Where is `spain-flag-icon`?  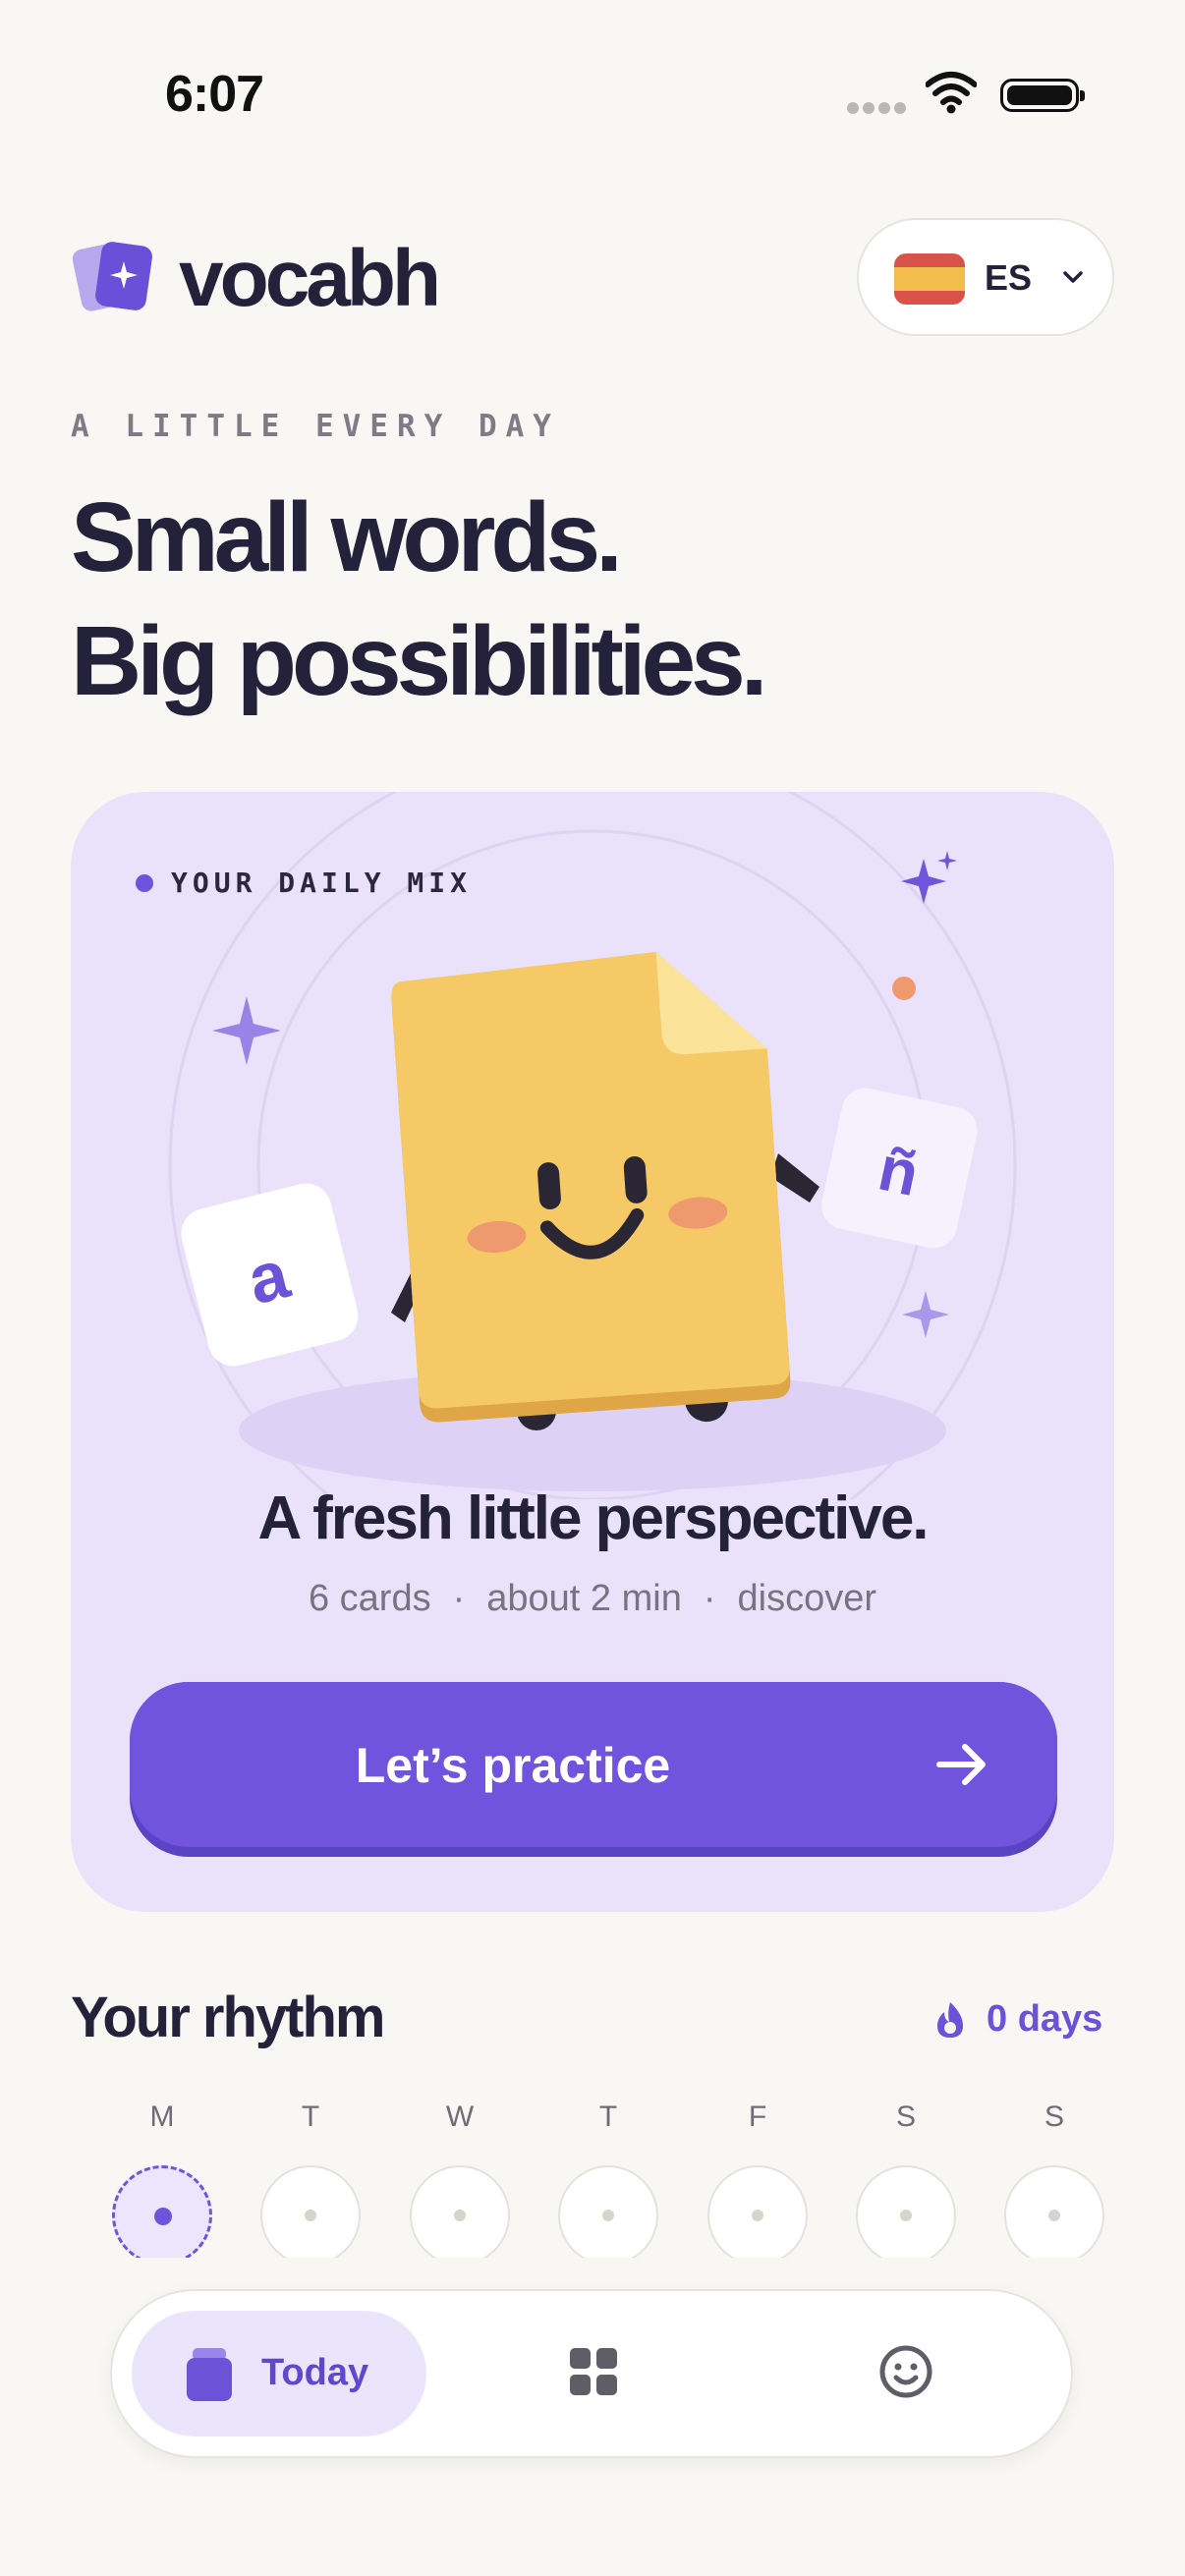
spain-flag-icon is located at coordinates (930, 279).